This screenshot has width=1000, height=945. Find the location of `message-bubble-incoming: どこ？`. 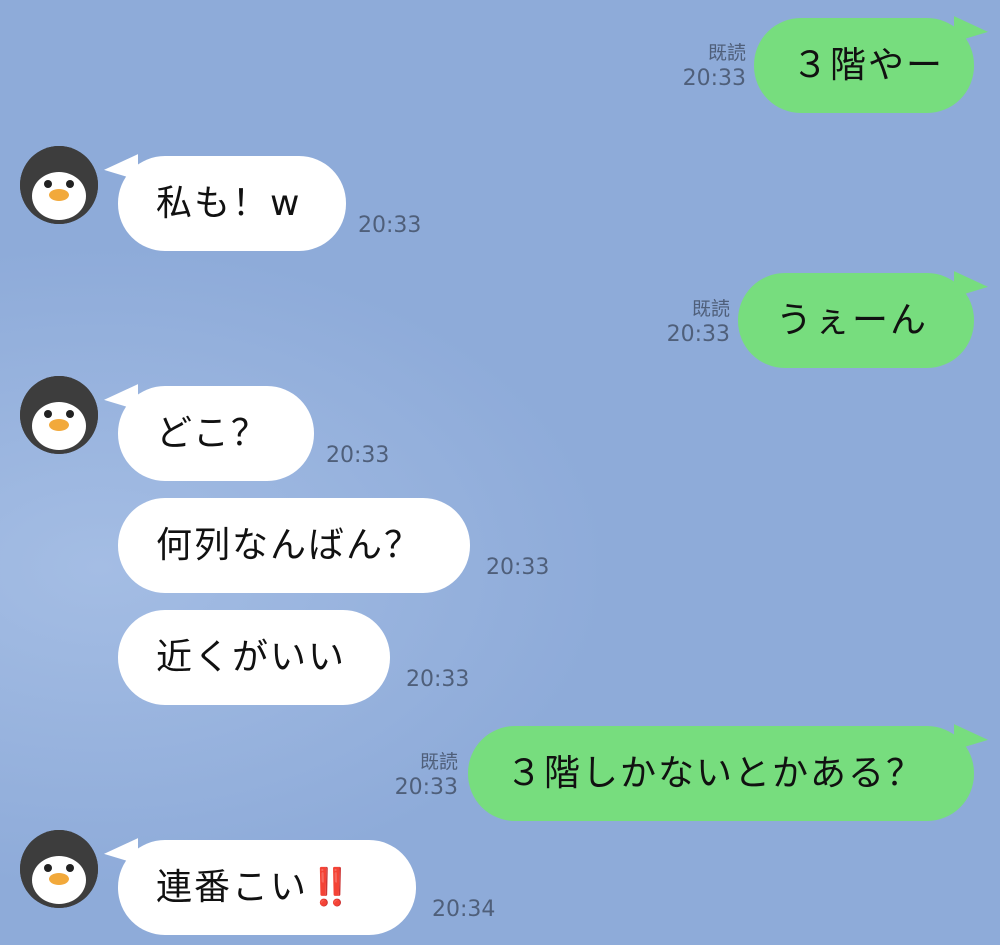

message-bubble-incoming: どこ？ is located at coordinates (216, 433).